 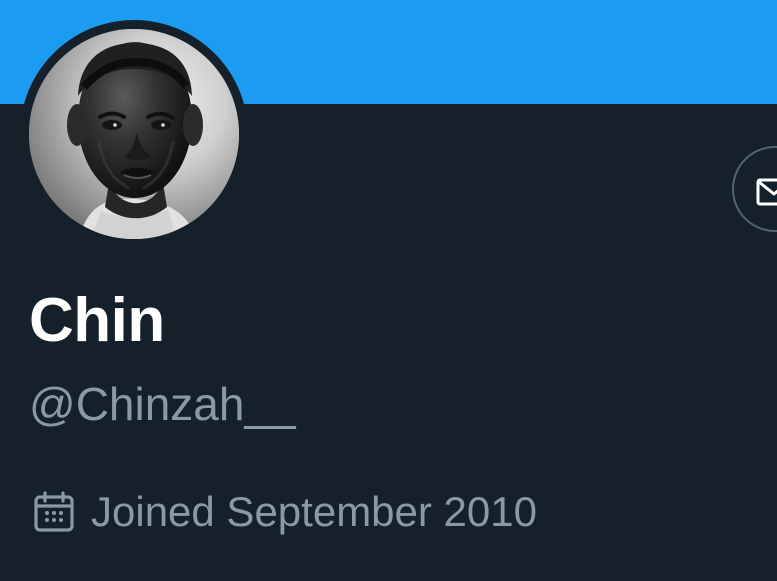 I want to click on envelope-icon, so click(x=766, y=192).